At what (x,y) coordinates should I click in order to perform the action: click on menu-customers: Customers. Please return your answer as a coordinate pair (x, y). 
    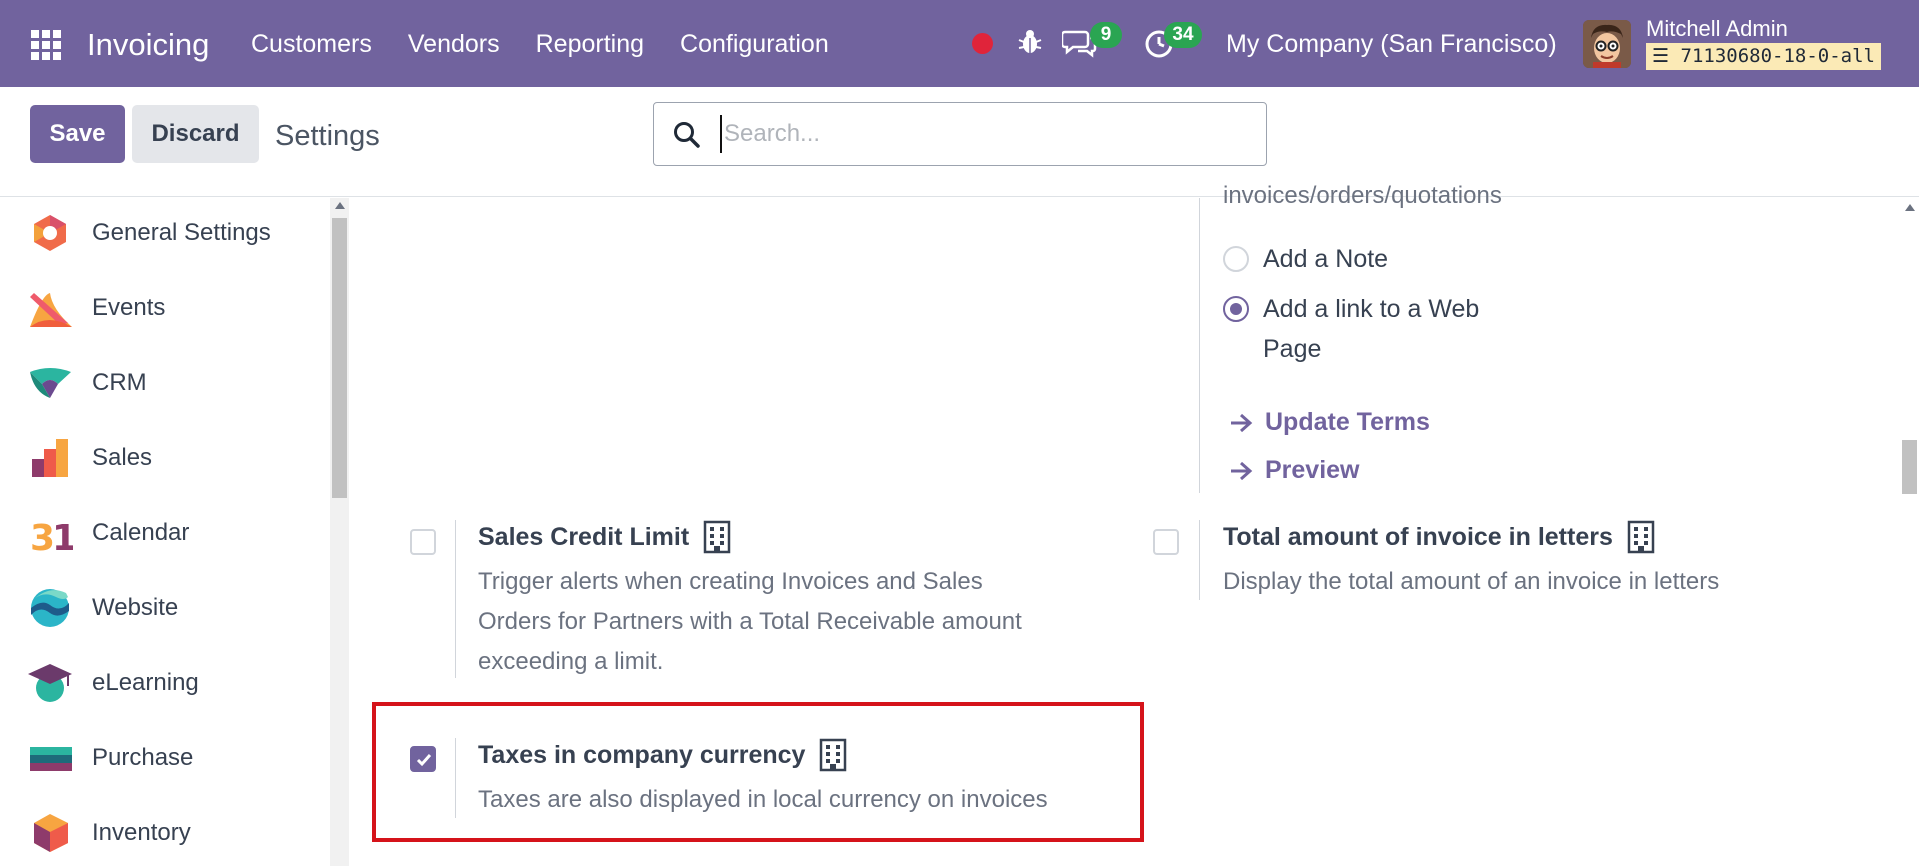
    Looking at the image, I should click on (311, 44).